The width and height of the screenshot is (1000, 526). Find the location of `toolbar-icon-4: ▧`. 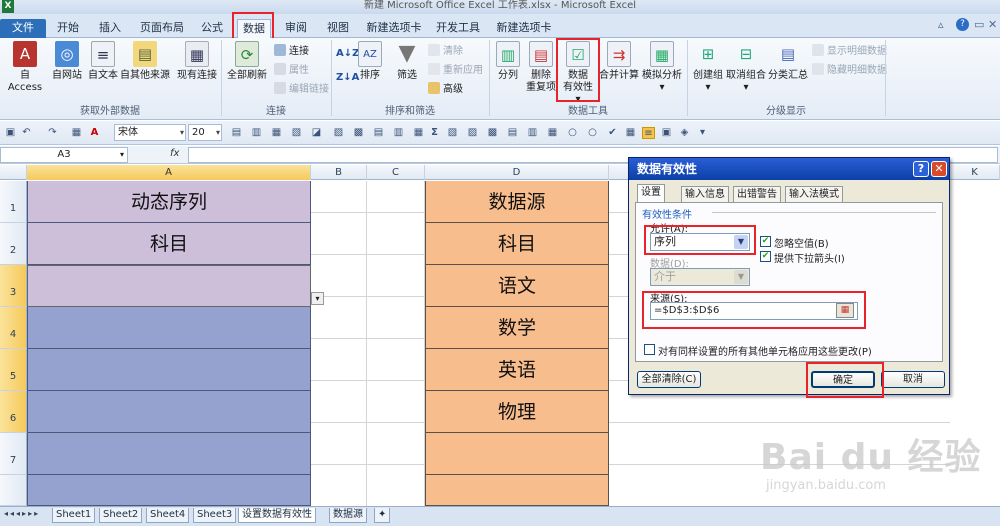

toolbar-icon-4: ▧ is located at coordinates (296, 133).